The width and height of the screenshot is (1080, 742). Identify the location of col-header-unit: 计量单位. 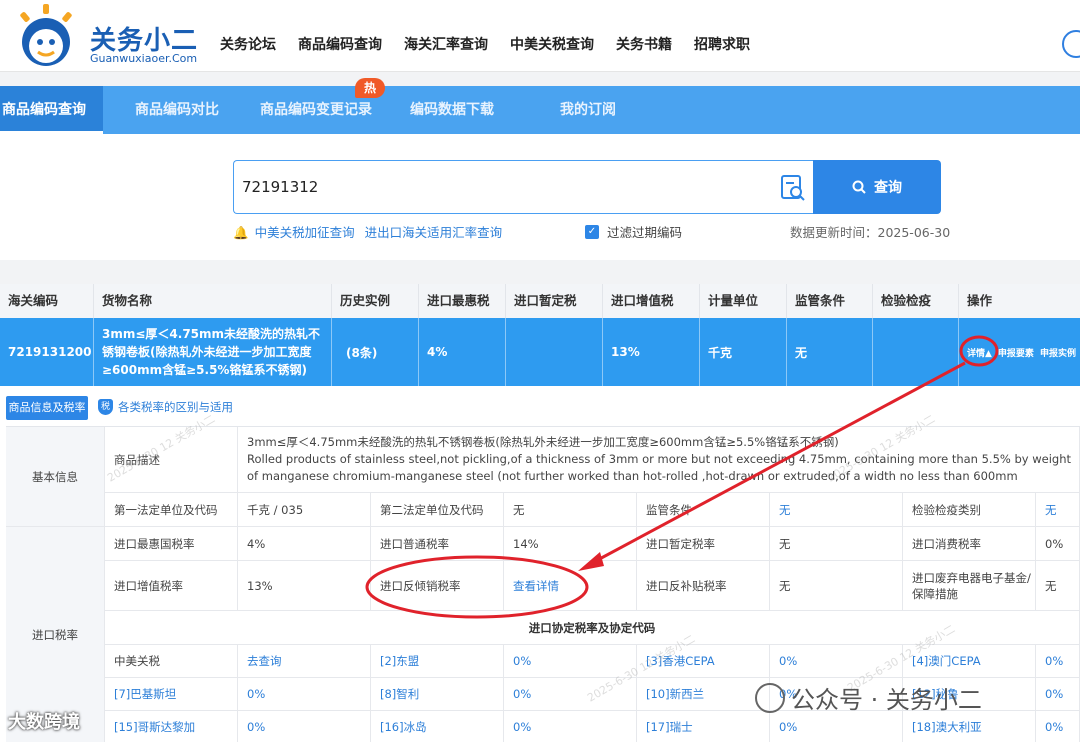
(743, 301).